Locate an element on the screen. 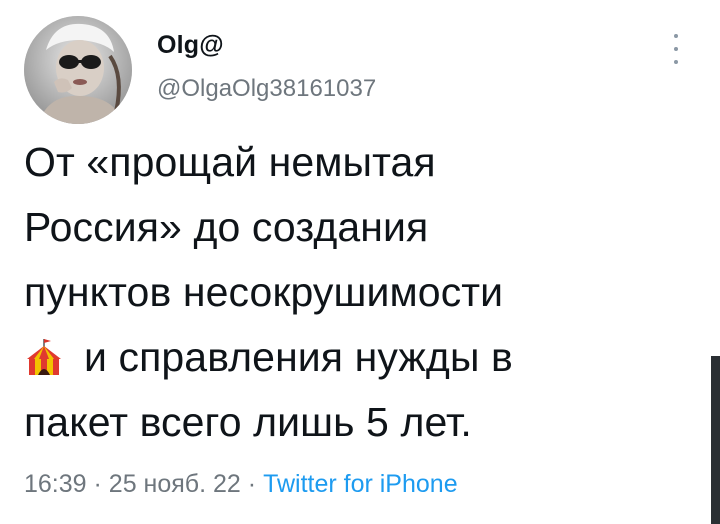 The height and width of the screenshot is (524, 720). avatar-photo is located at coordinates (78, 70).